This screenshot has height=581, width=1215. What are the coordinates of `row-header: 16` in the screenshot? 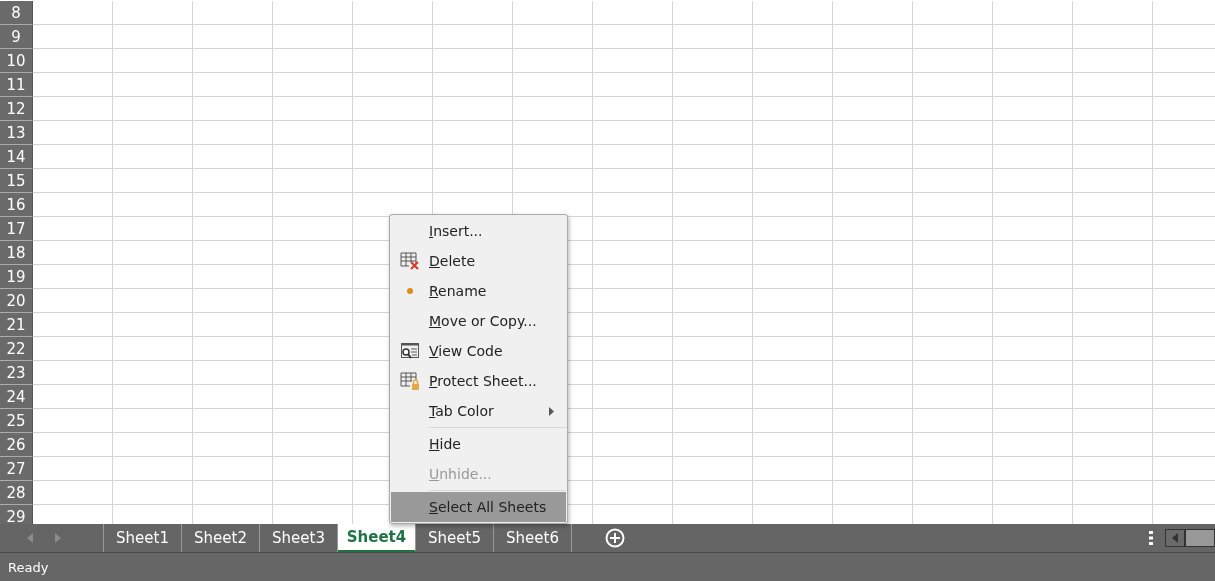 It's located at (16, 205).